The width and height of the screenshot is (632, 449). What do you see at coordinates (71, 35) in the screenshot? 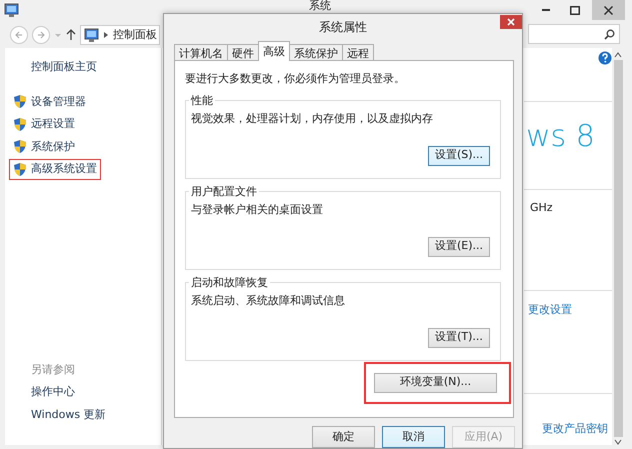
I see `up-arrow-icon` at bounding box center [71, 35].